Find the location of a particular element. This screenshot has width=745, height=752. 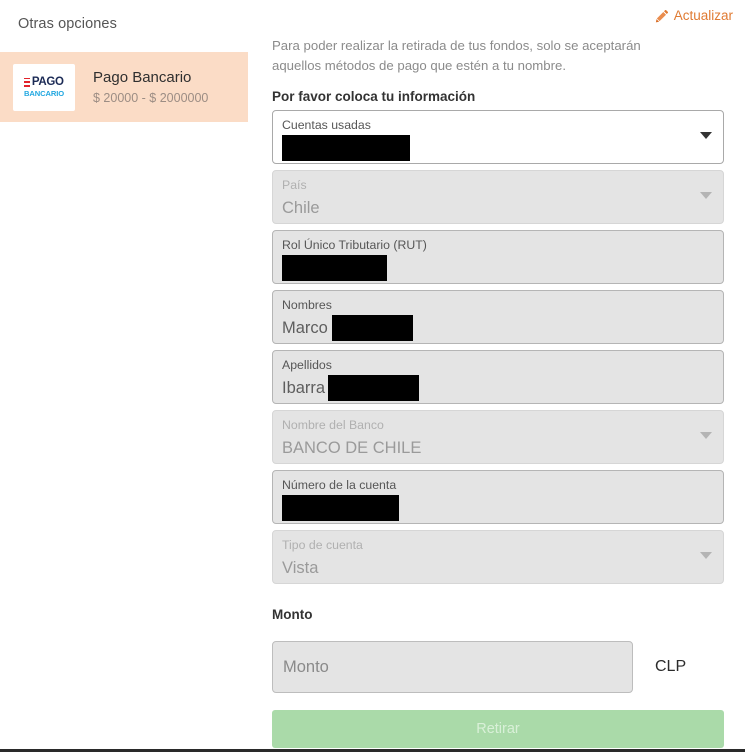

field-label-apellidos: Apellidos is located at coordinates (307, 365).